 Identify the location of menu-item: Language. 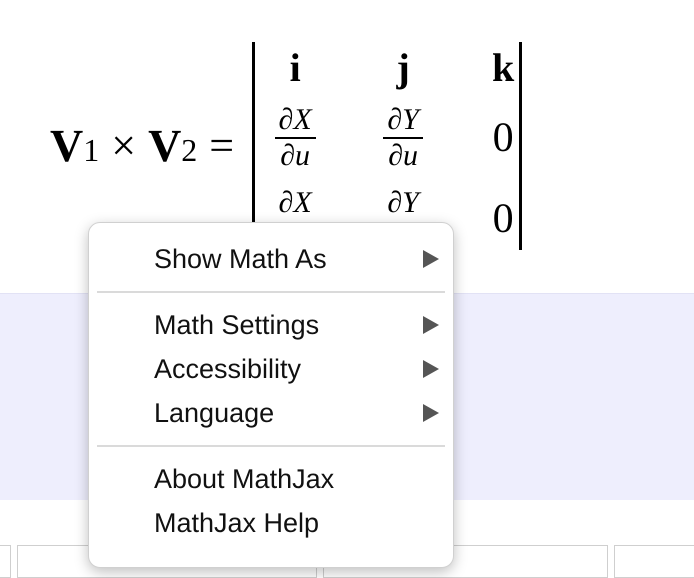
(271, 413).